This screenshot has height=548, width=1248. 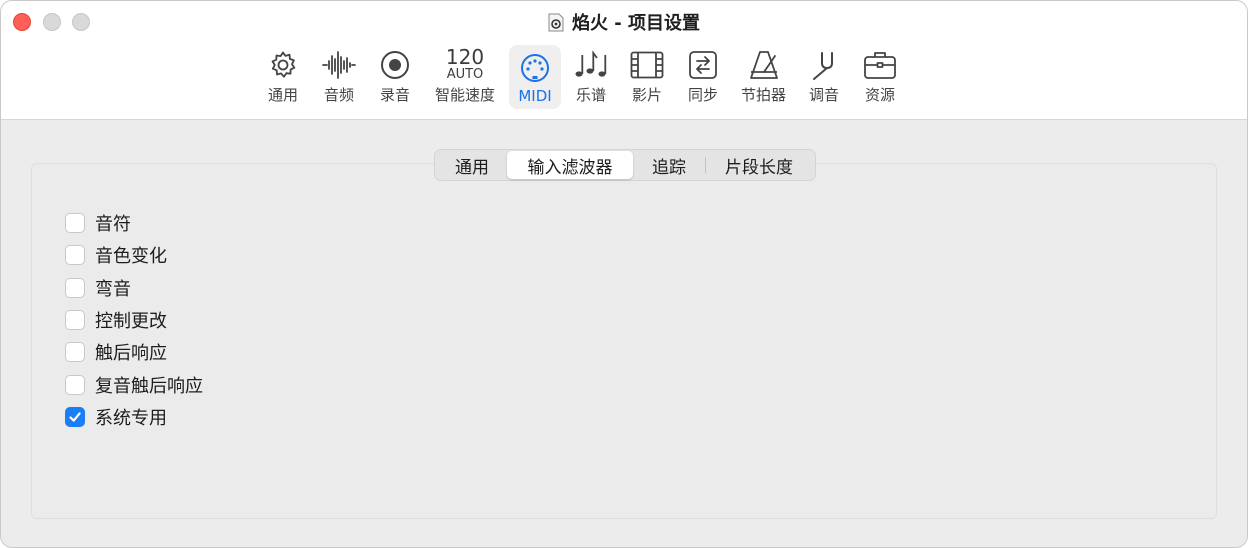 I want to click on tab-audio: 音频, so click(x=339, y=77).